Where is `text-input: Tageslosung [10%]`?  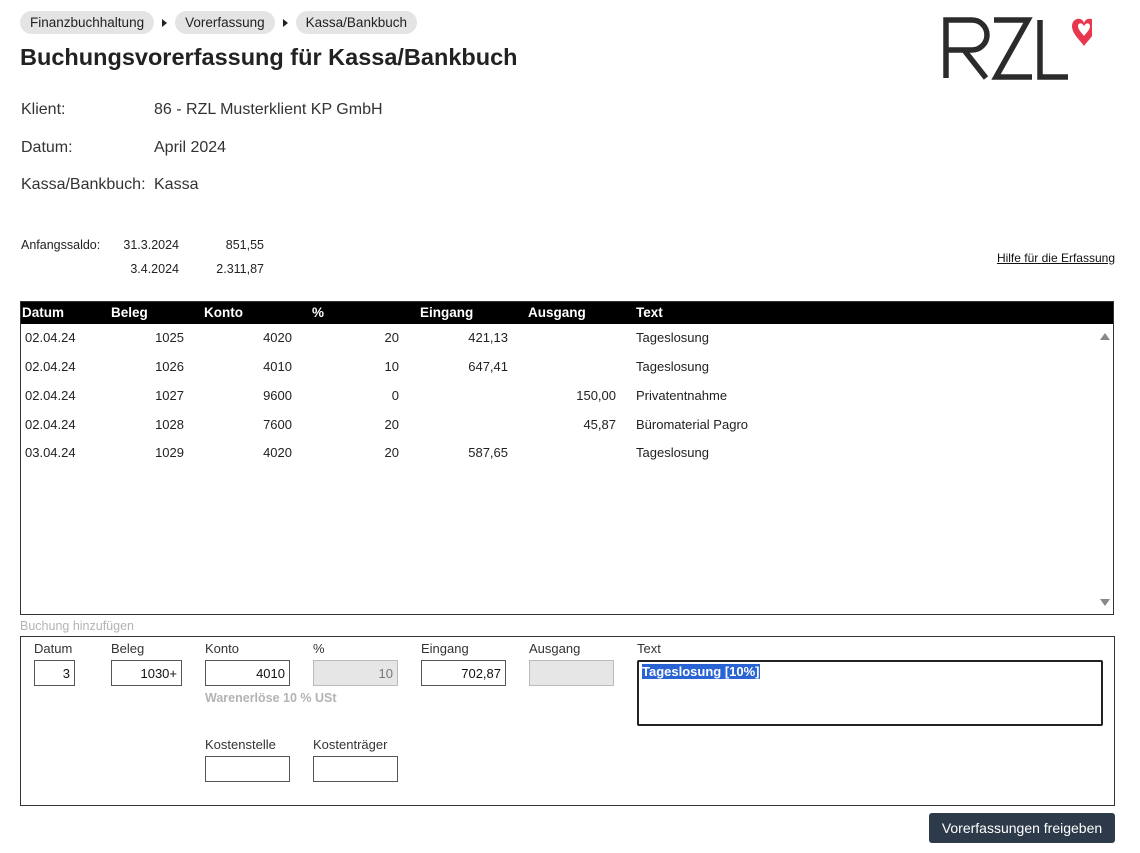 text-input: Tageslosung [10%] is located at coordinates (870, 693).